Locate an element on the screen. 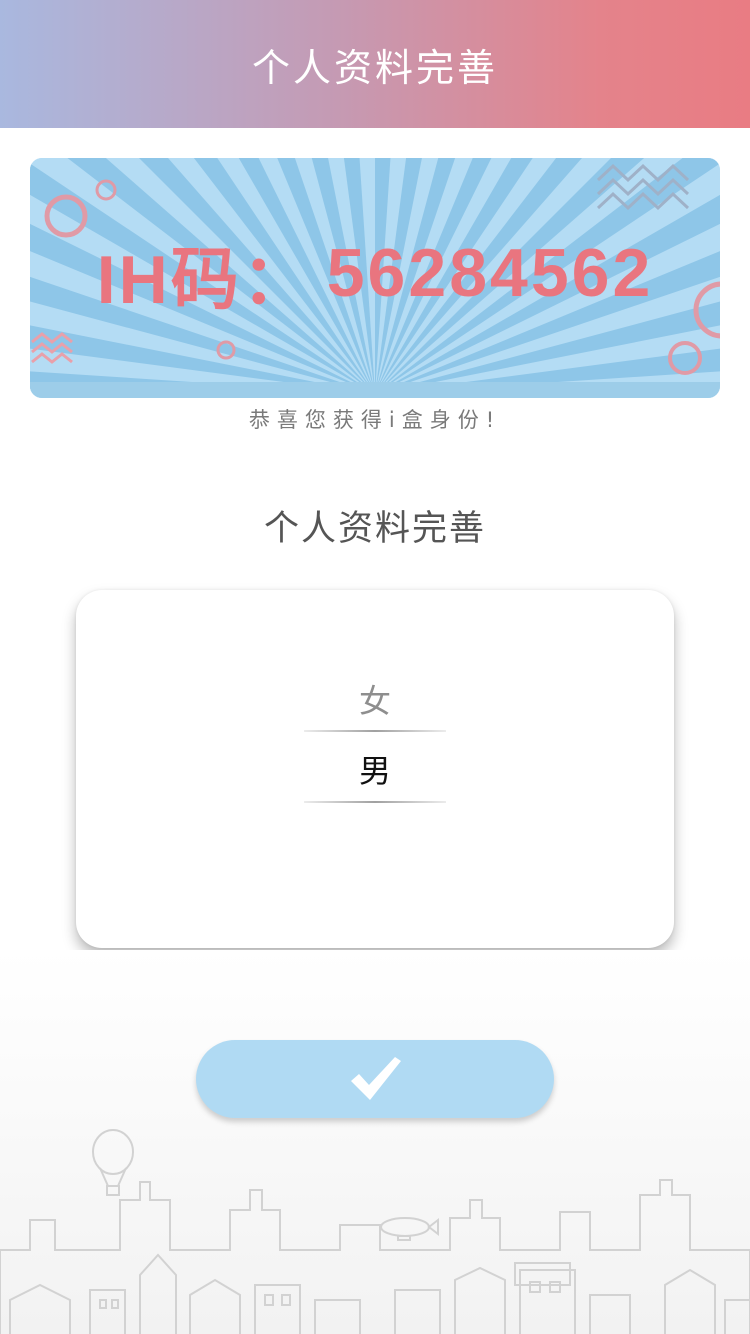  congrats-text: 恭喜您获得i盒身份! is located at coordinates (375, 420).